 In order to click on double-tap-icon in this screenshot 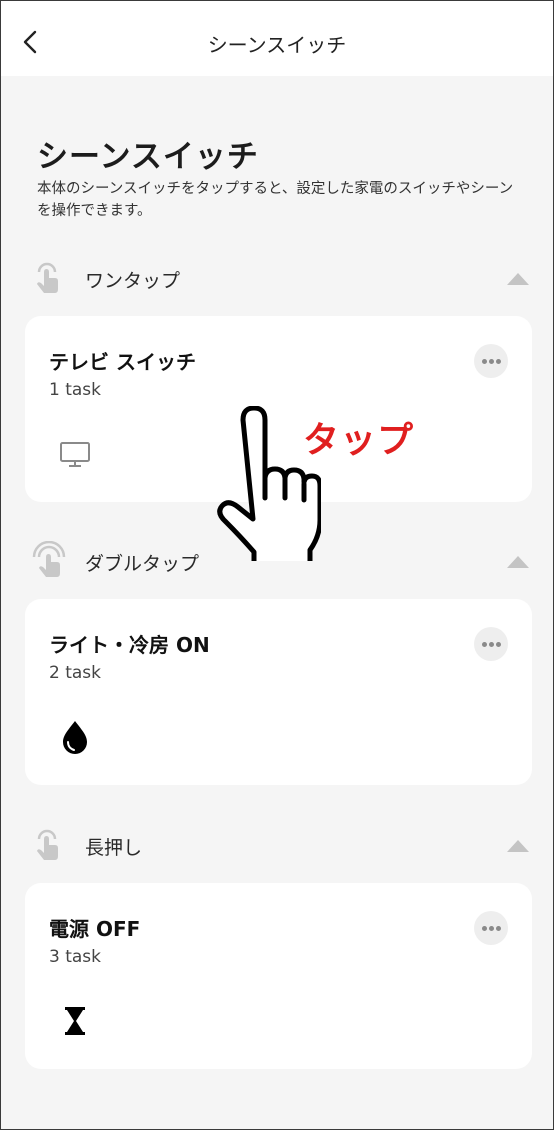, I will do `click(49, 559)`.